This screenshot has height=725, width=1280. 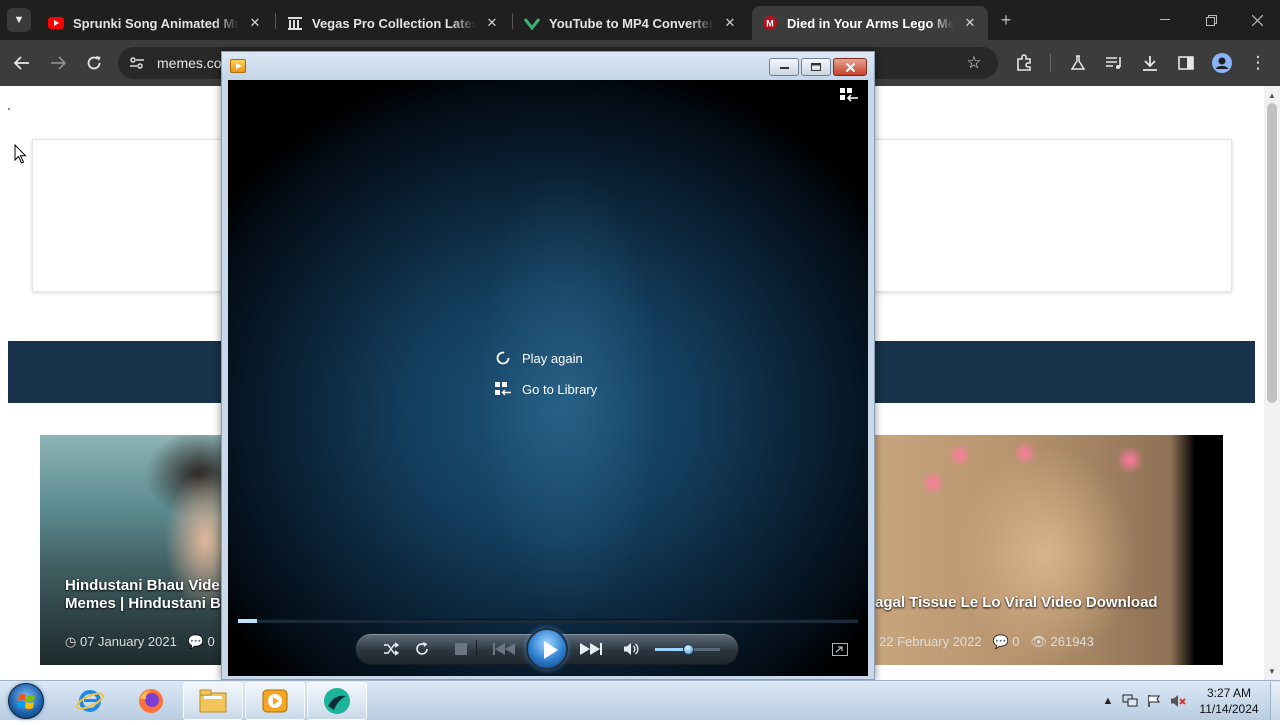 I want to click on mouse-pointer-icon, so click(x=21, y=153).